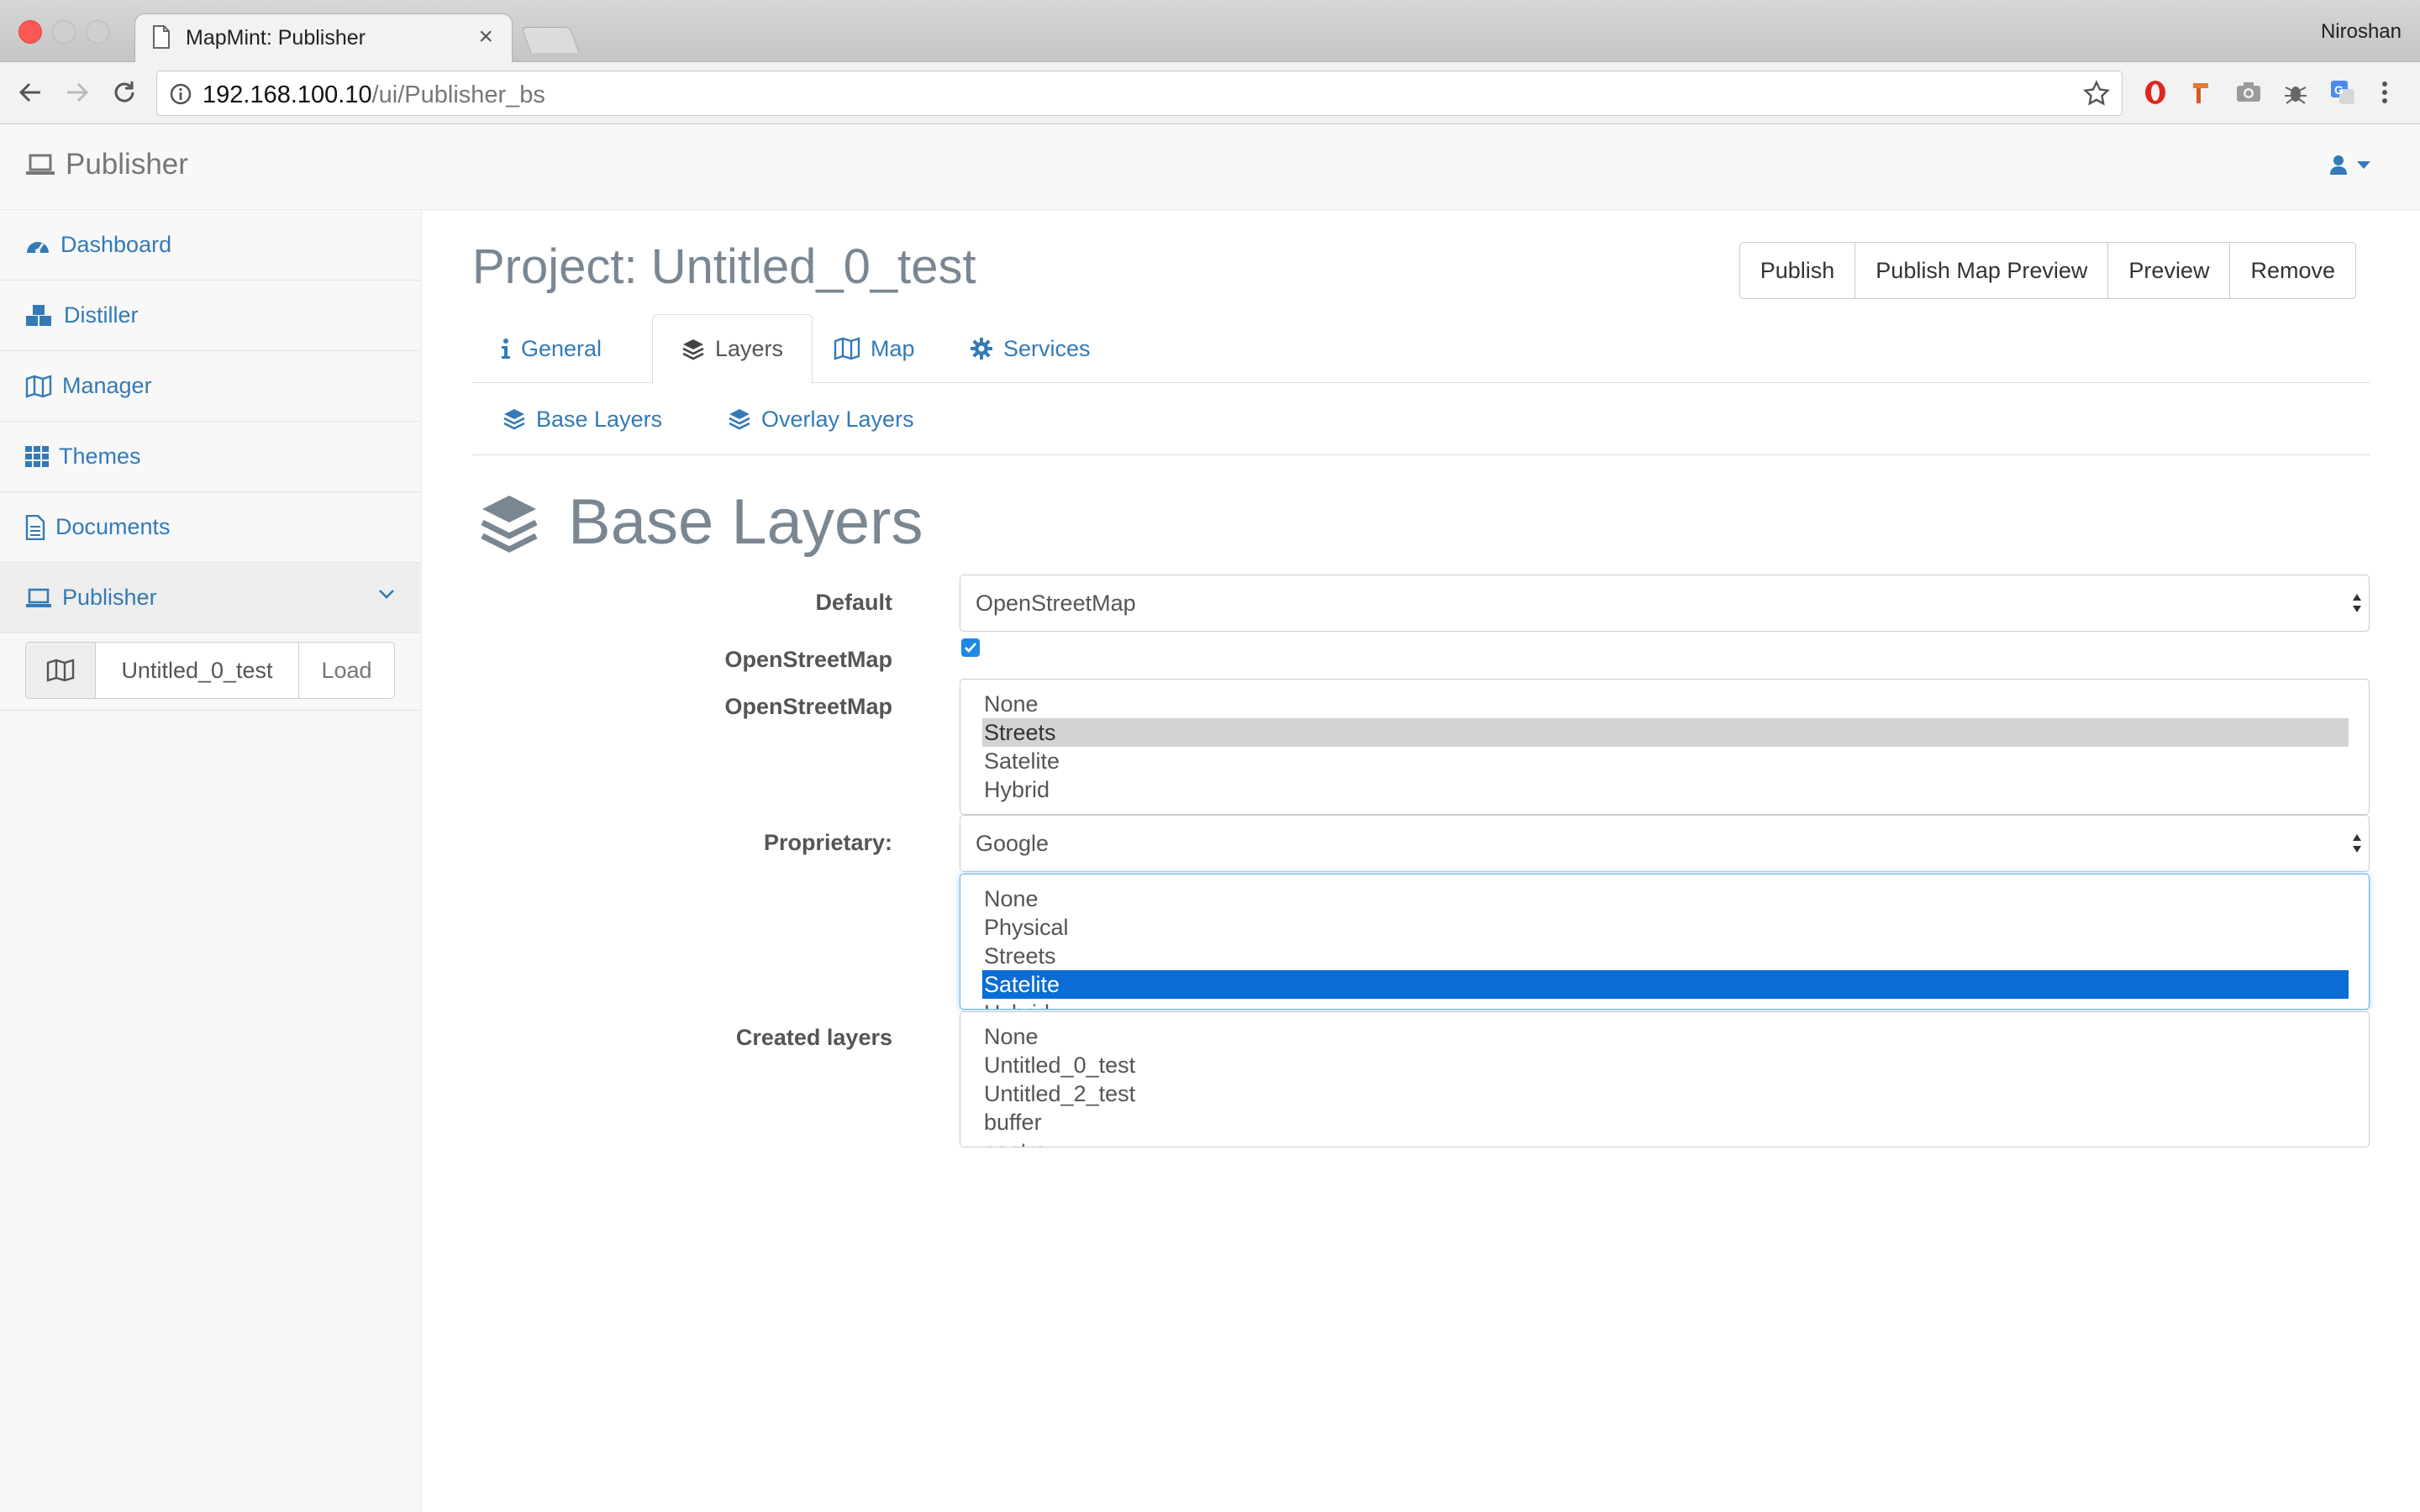 The height and width of the screenshot is (1512, 2420). I want to click on osm-layer-listbox: None Streets Satelite Hybrid, so click(1665, 747).